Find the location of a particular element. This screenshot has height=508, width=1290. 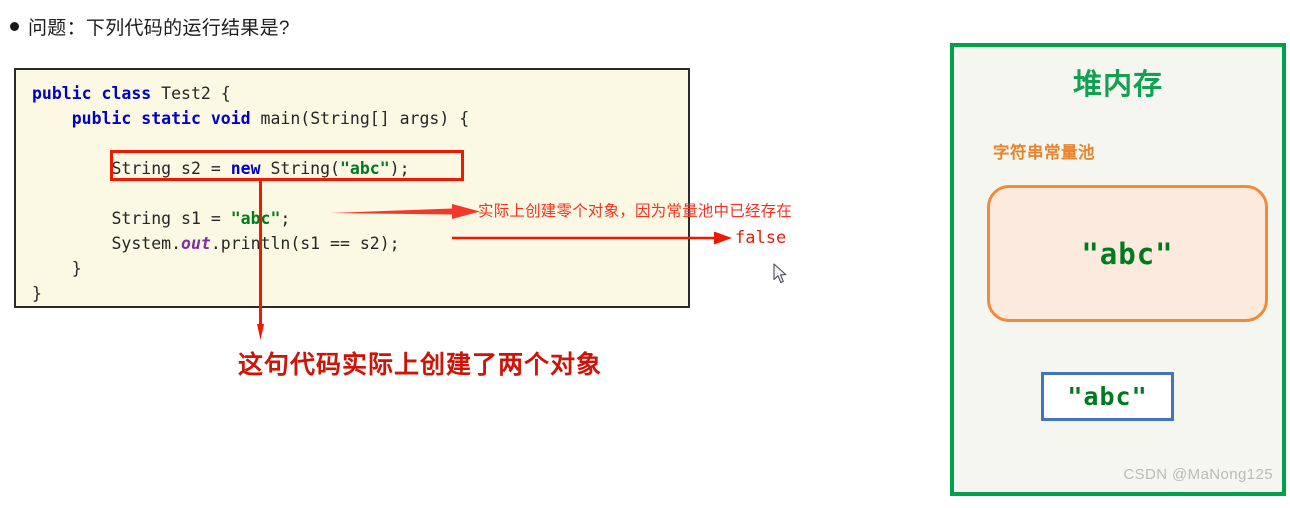

code-keyword-class: class is located at coordinates (126, 93).